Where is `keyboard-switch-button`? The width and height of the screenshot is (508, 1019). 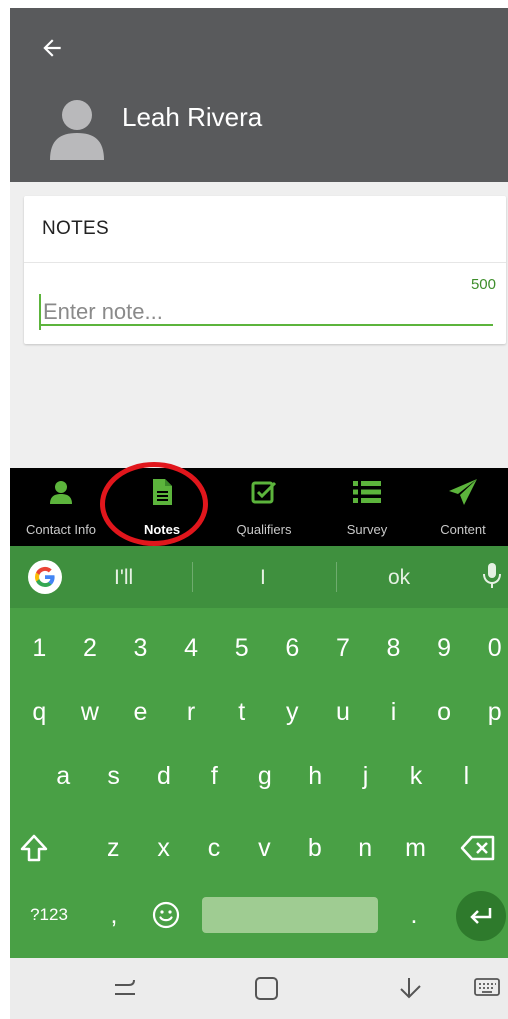
keyboard-switch-button is located at coordinates (487, 990).